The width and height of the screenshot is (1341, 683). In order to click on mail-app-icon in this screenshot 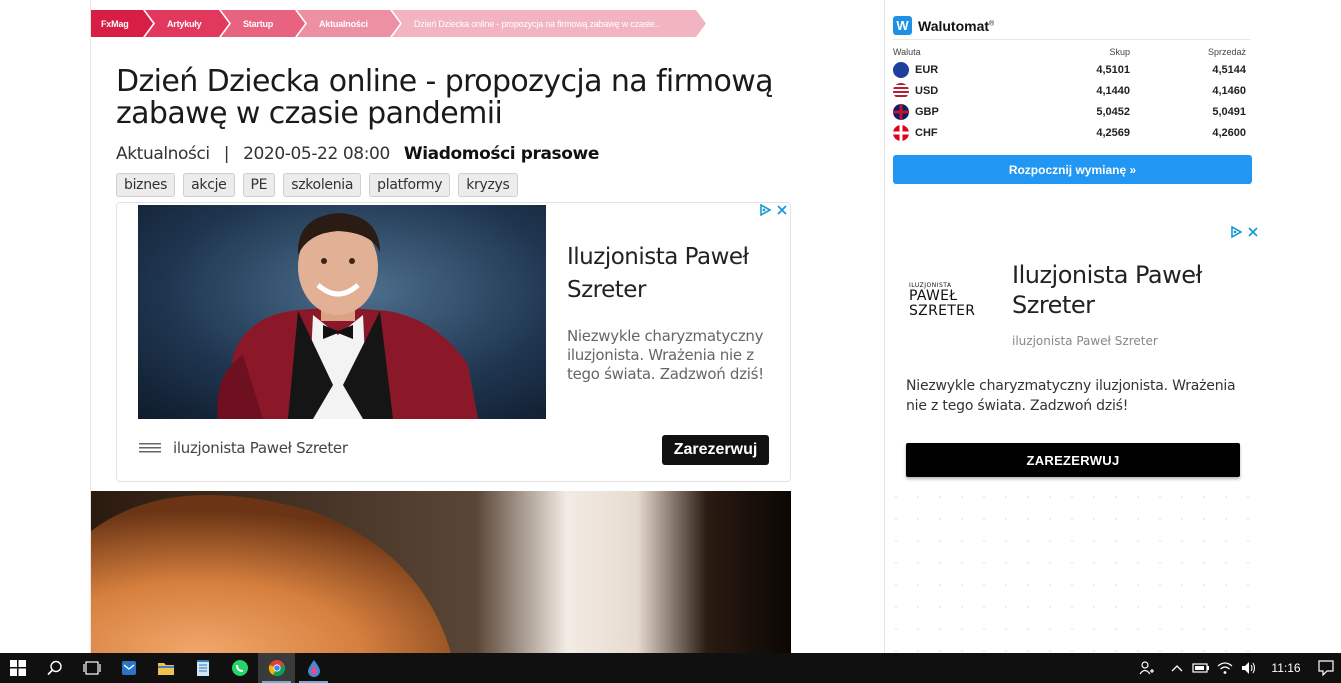, I will do `click(128, 668)`.